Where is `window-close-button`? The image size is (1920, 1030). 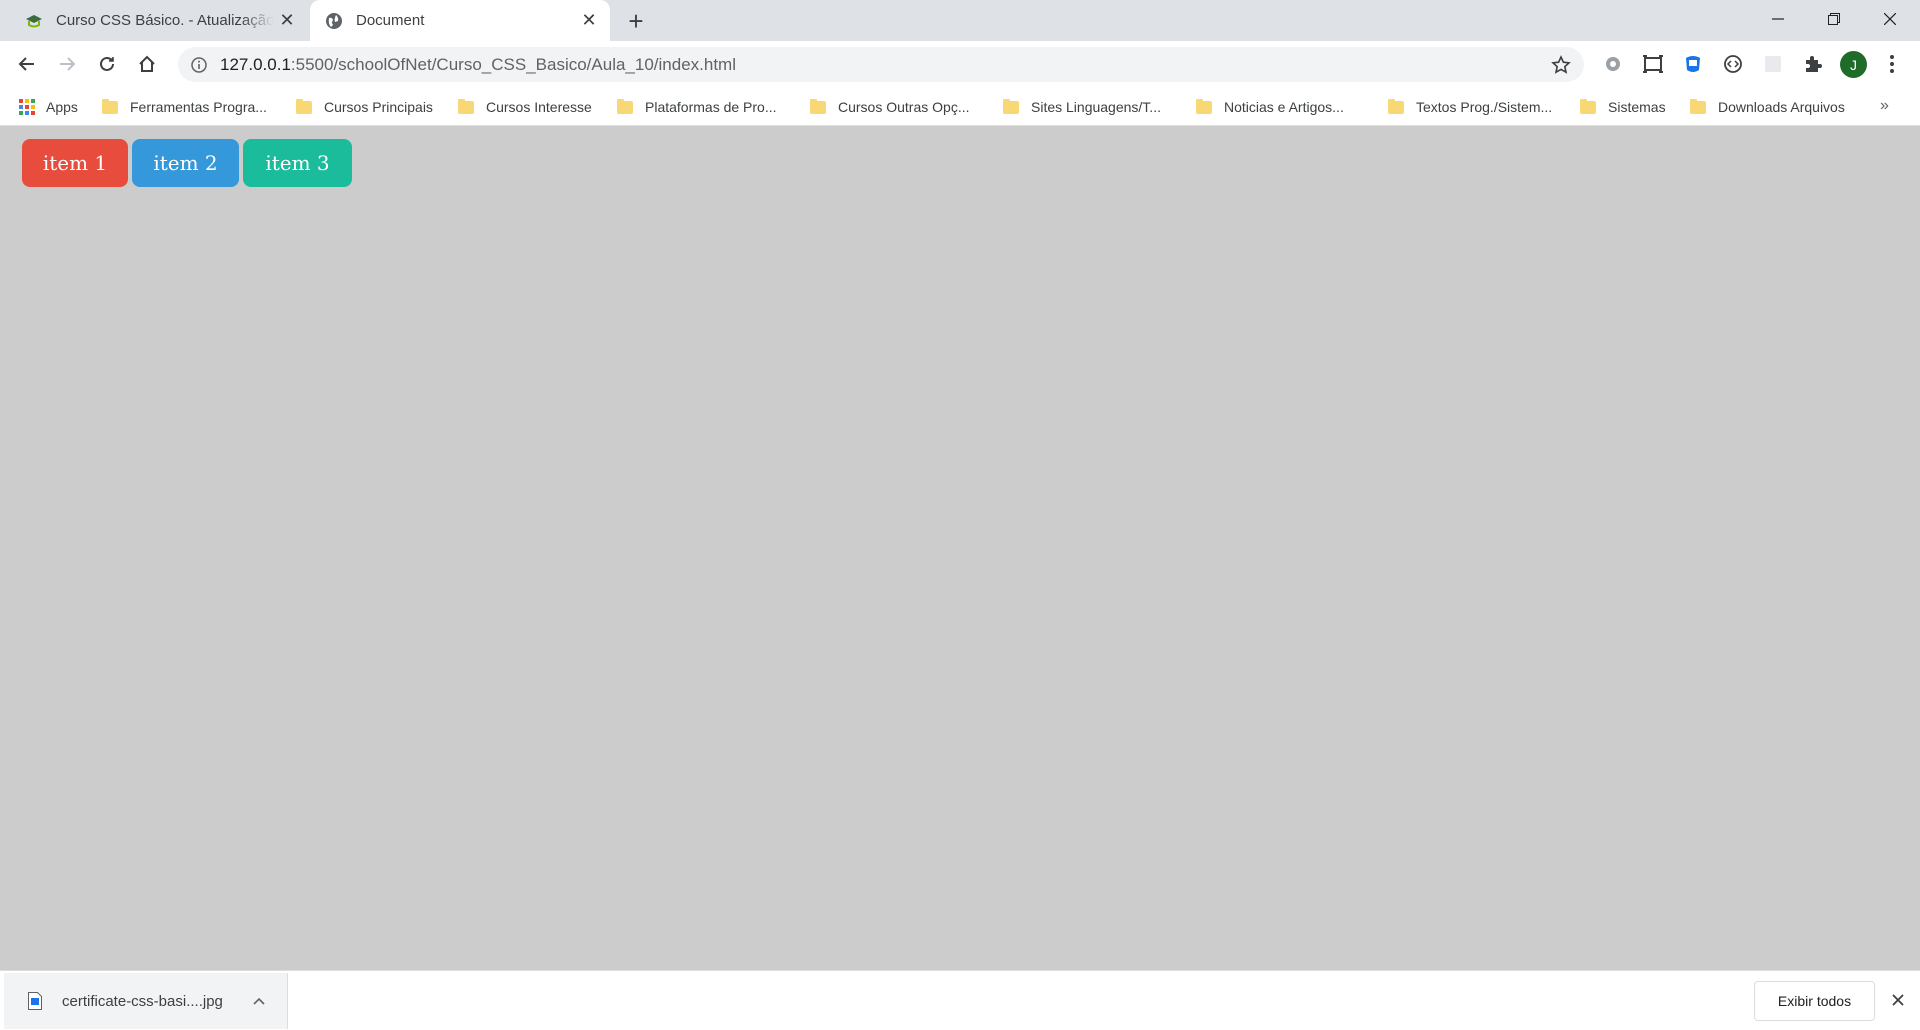
window-close-button is located at coordinates (1890, 19).